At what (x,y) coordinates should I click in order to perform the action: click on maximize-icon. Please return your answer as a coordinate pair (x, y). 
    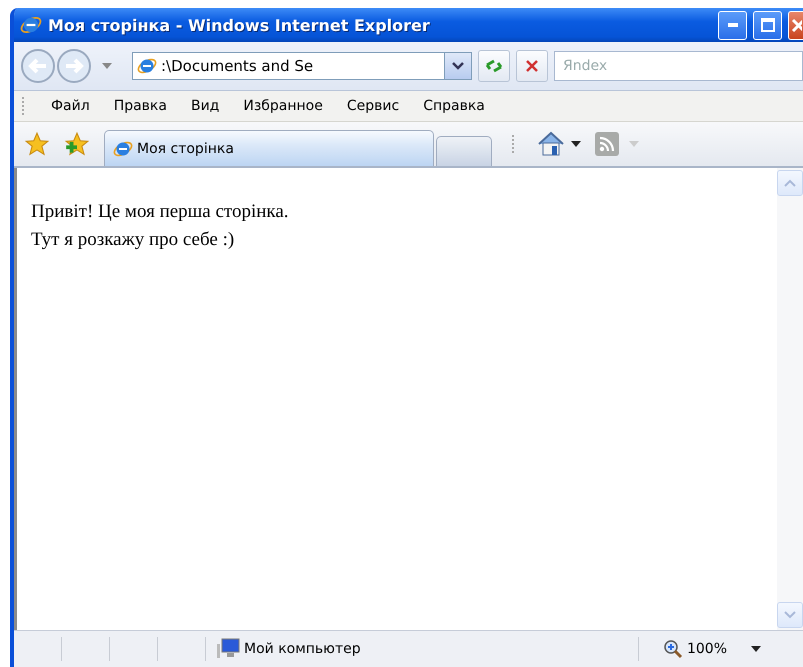
    Looking at the image, I should click on (767, 25).